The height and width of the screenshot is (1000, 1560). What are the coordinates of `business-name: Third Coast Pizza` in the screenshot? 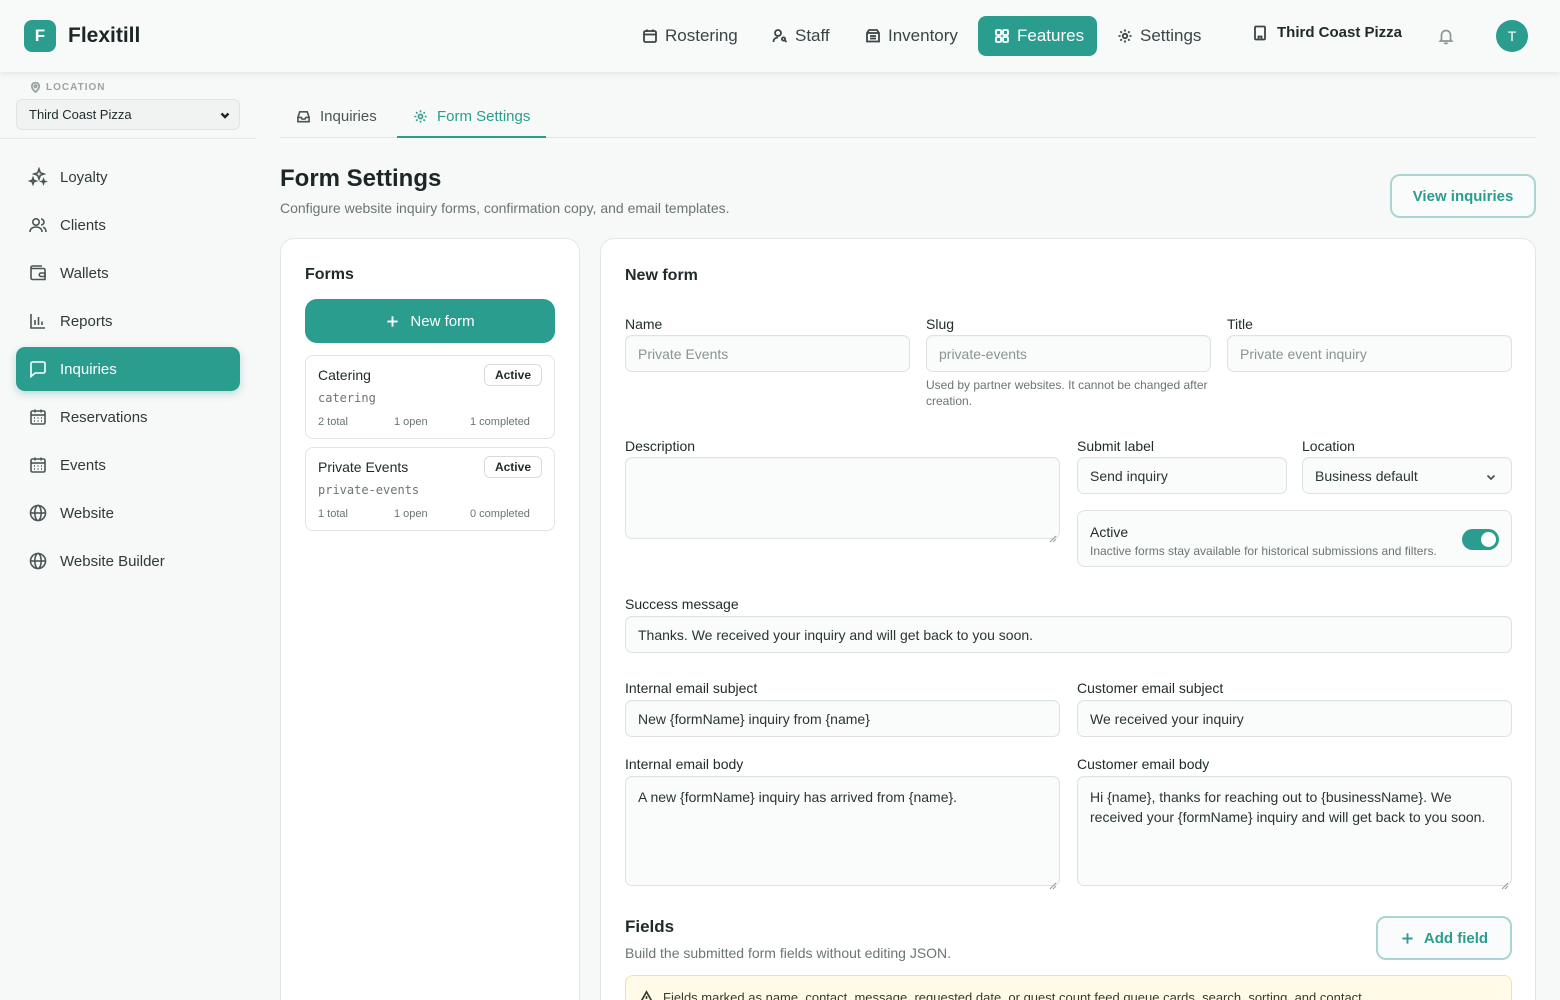 It's located at (1340, 32).